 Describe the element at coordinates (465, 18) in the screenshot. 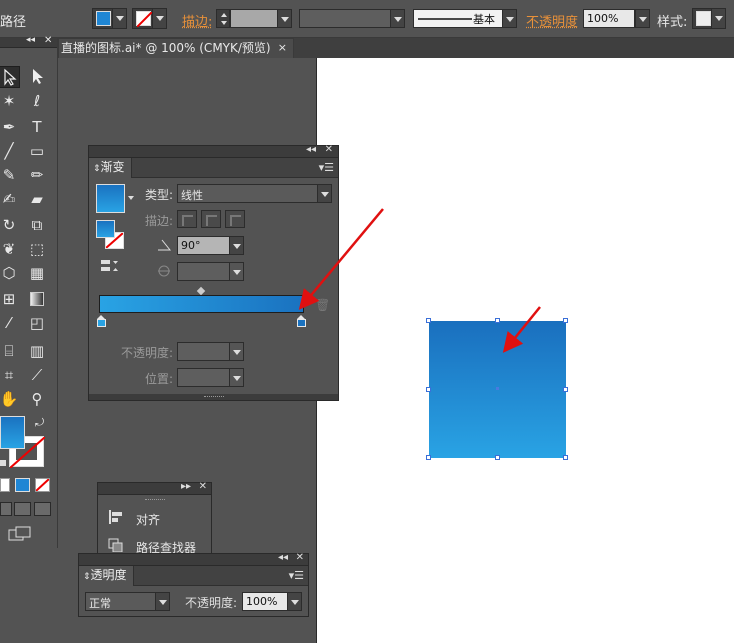

I see `brush-definition-dropdown: 基本` at that location.